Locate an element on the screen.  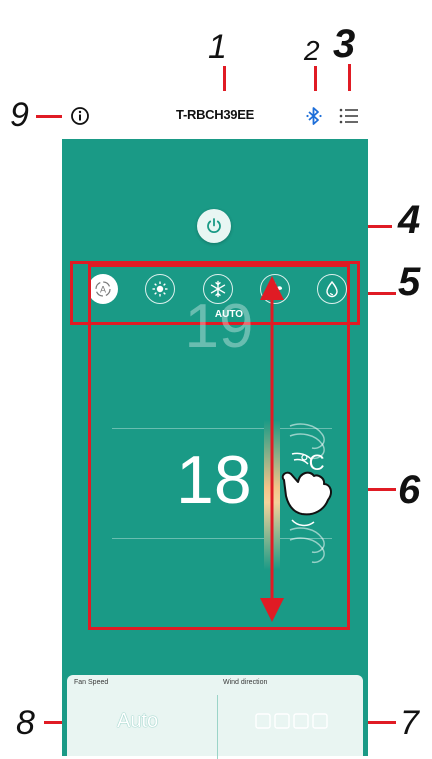
temperature-current: 18 is located at coordinates (214, 480).